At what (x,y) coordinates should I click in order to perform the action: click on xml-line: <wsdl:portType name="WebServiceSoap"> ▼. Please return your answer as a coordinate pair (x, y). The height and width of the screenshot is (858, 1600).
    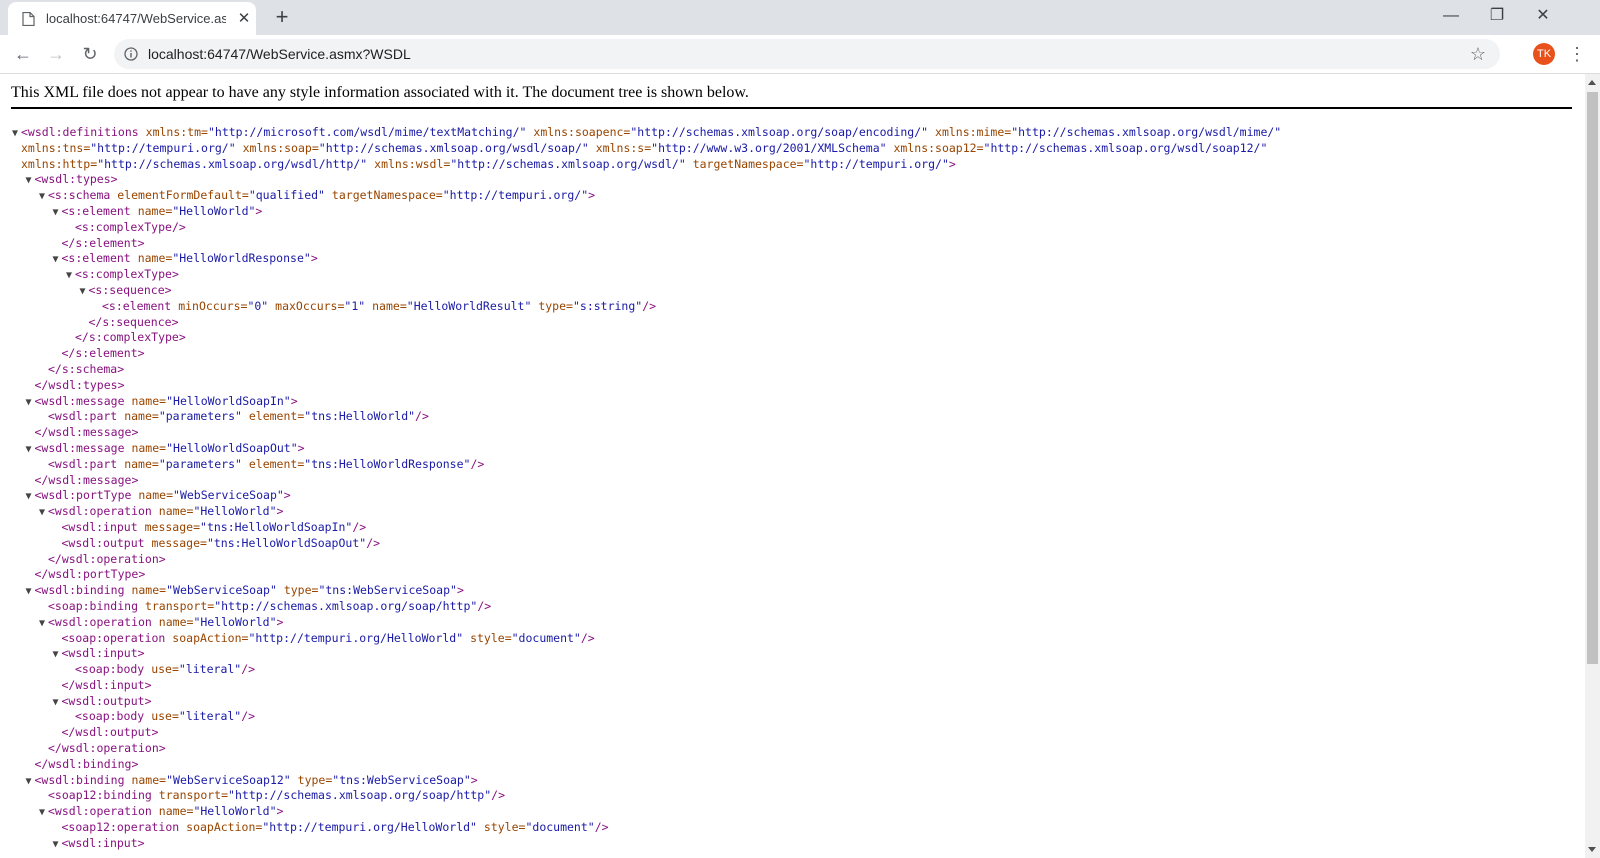
    Looking at the image, I should click on (646, 496).